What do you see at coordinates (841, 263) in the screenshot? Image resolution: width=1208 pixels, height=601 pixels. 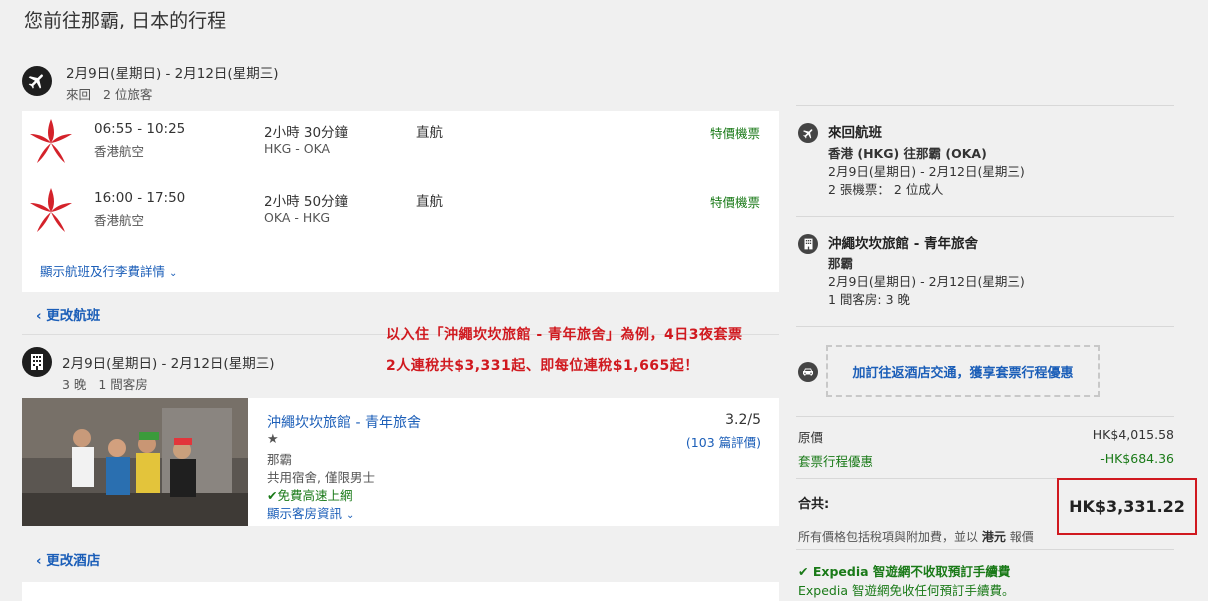 I see `sidebar-hotel-city: 那霸` at bounding box center [841, 263].